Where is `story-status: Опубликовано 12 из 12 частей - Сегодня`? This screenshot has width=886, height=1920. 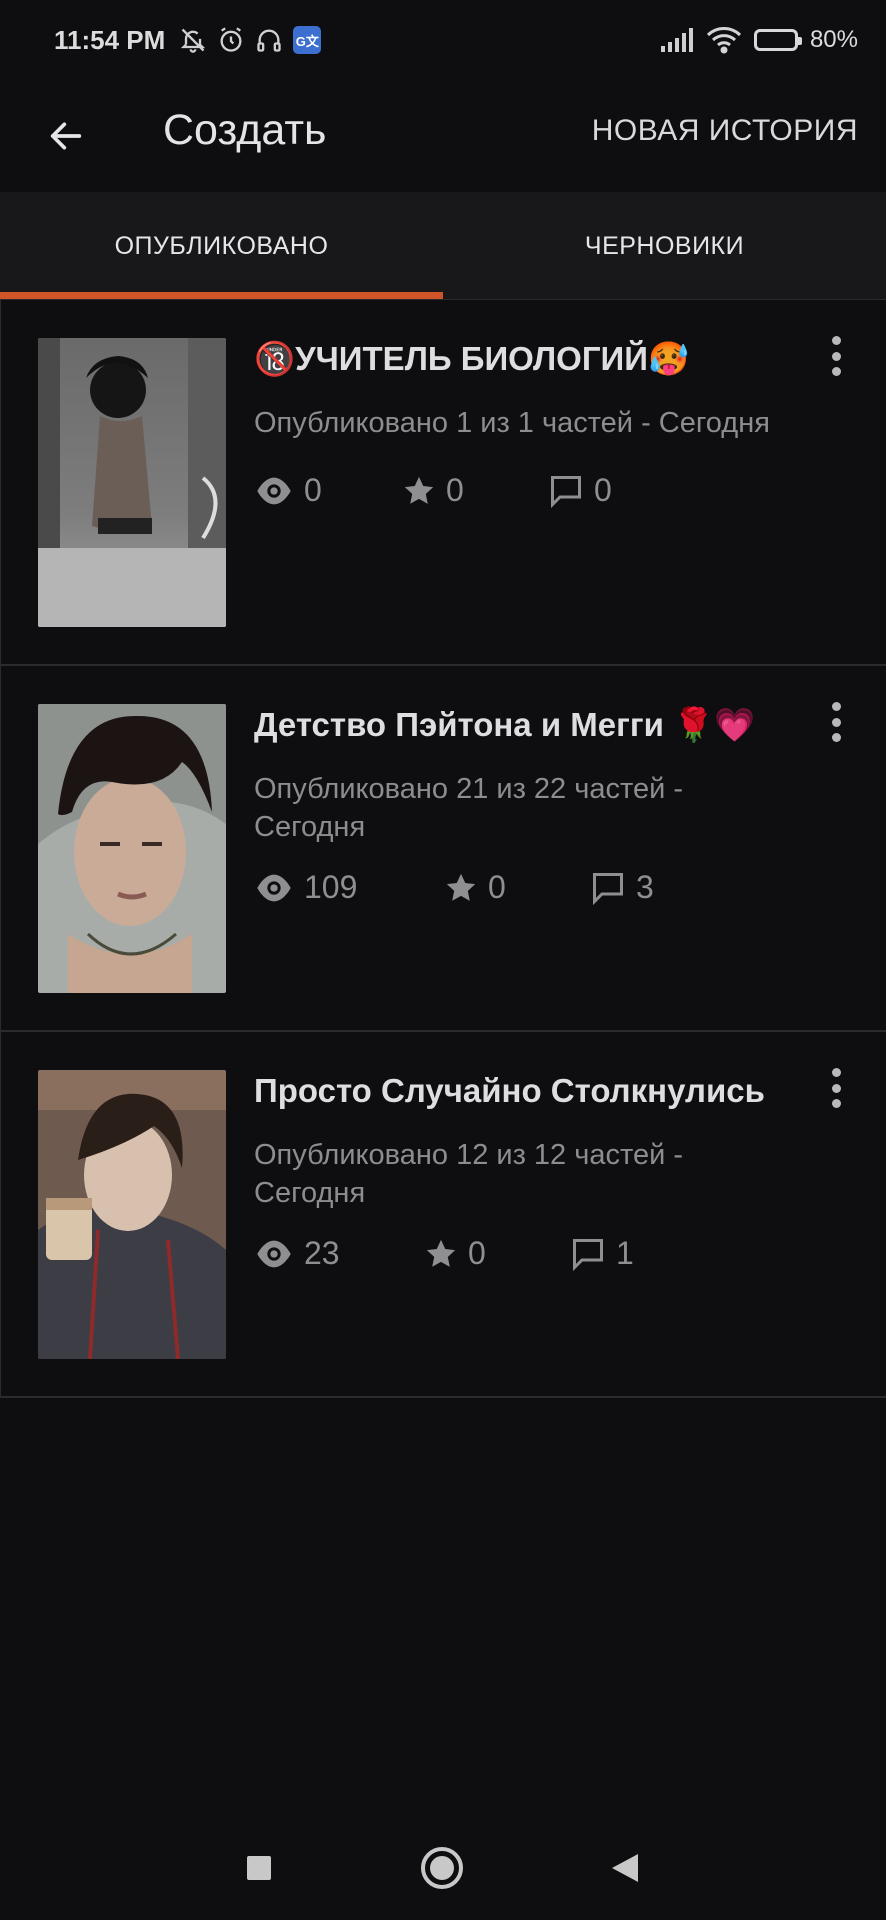
story-status: Опубликовано 12 из 12 частей - Сегодня is located at coordinates (468, 1174).